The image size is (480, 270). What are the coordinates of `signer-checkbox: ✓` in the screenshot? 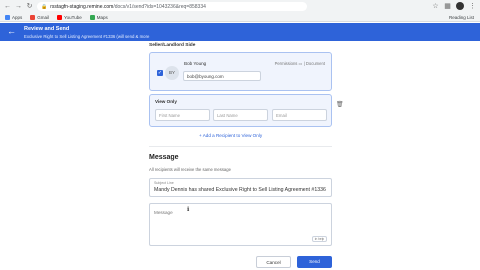 It's located at (160, 73).